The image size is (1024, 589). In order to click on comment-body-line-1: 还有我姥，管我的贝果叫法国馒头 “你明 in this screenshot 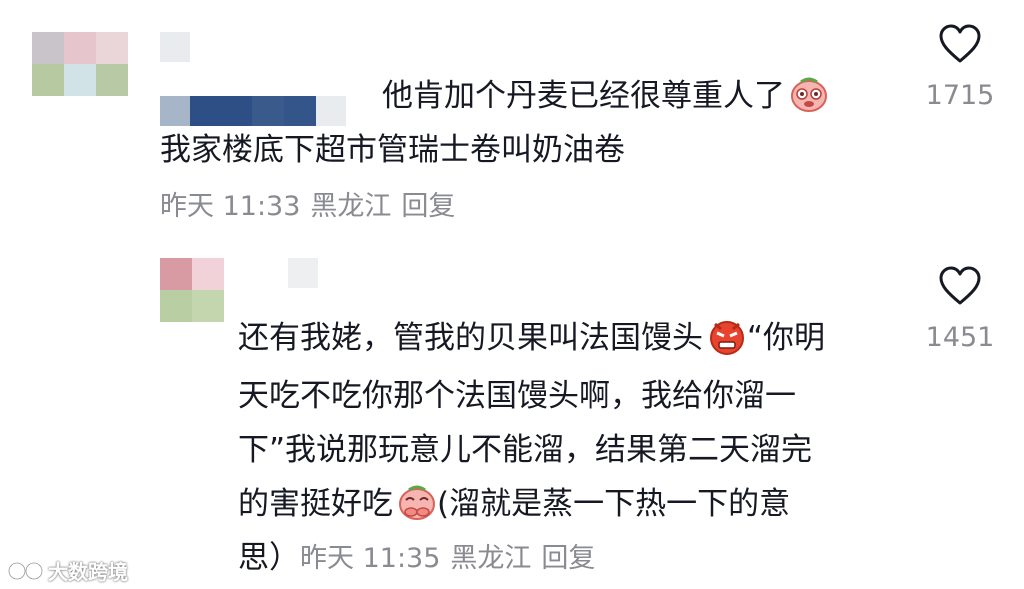, I will do `click(531, 338)`.